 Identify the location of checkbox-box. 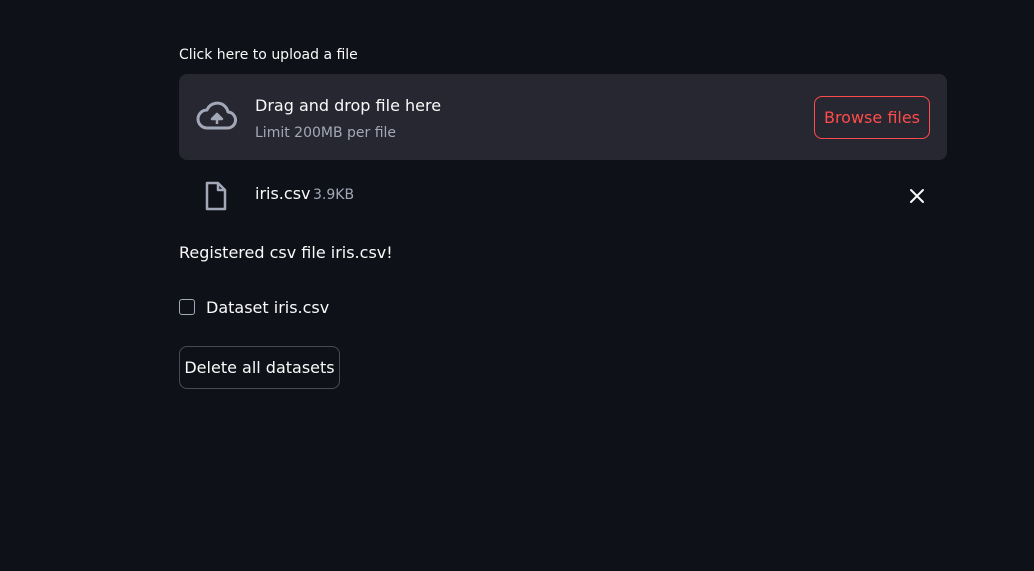
(187, 307).